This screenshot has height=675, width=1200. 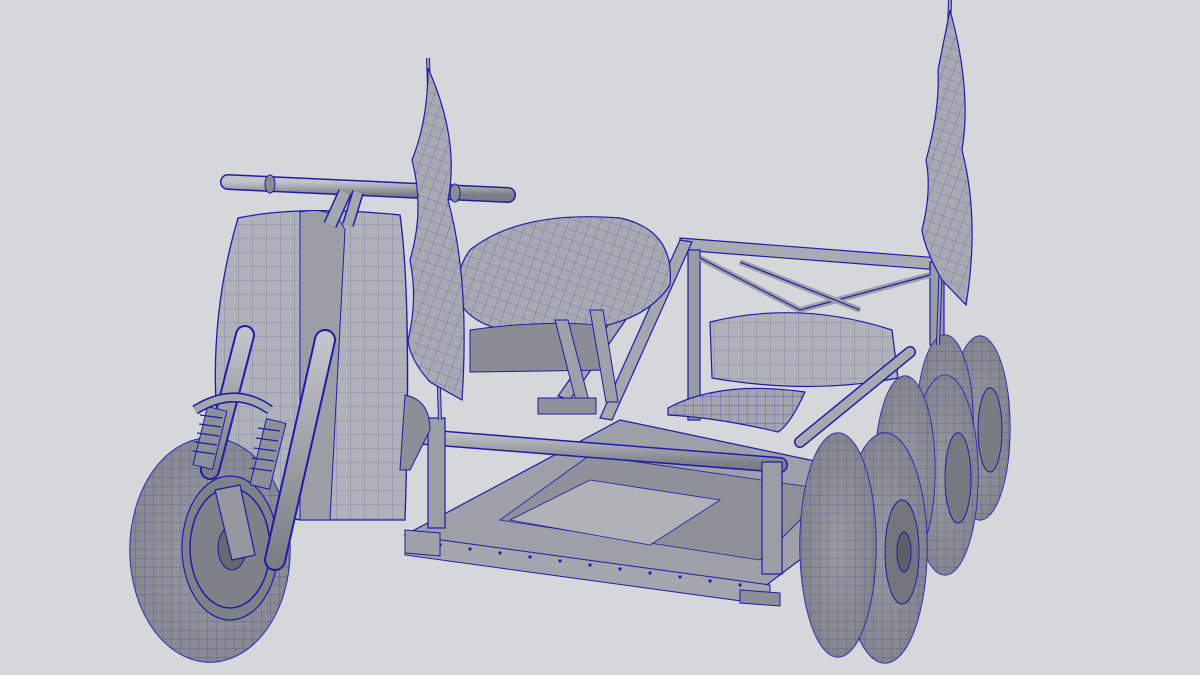 What do you see at coordinates (804, 350) in the screenshot?
I see `pillow-back` at bounding box center [804, 350].